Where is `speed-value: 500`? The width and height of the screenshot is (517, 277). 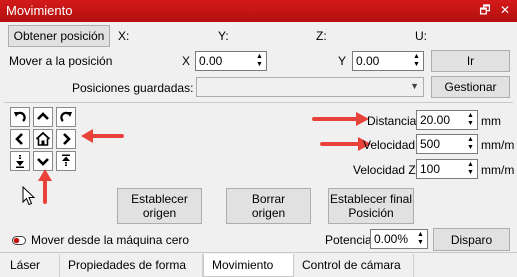 speed-value: 500 is located at coordinates (430, 144).